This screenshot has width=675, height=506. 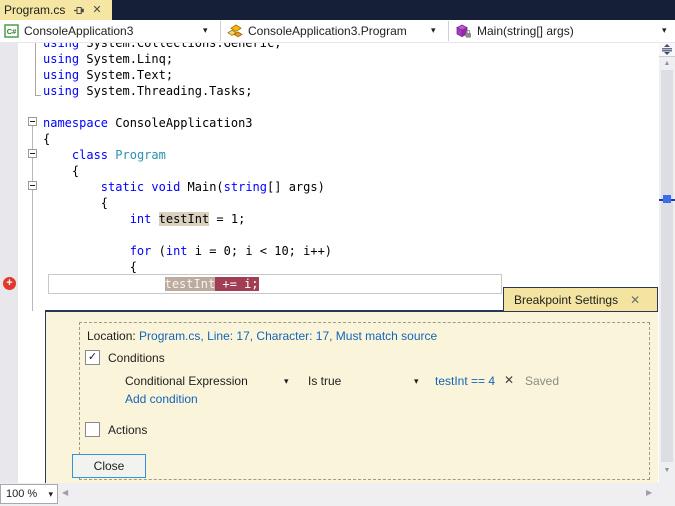 I want to click on breakpoint-settings-tab: Breakpoint Settings ✕, so click(x=580, y=299).